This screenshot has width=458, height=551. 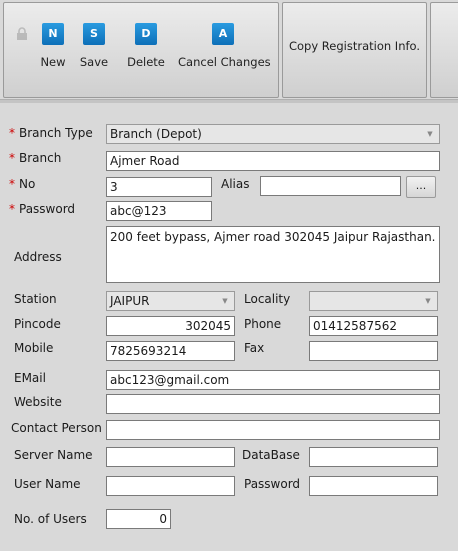 I want to click on email-field: abc123@gmail.com, so click(x=273, y=380).